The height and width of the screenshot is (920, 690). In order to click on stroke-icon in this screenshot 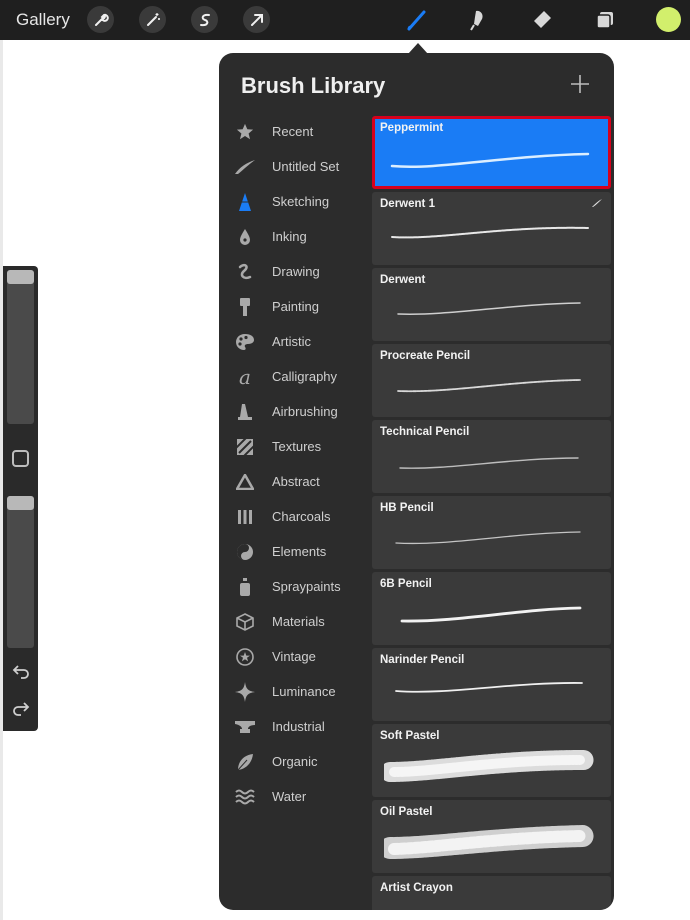, I will do `click(245, 167)`.